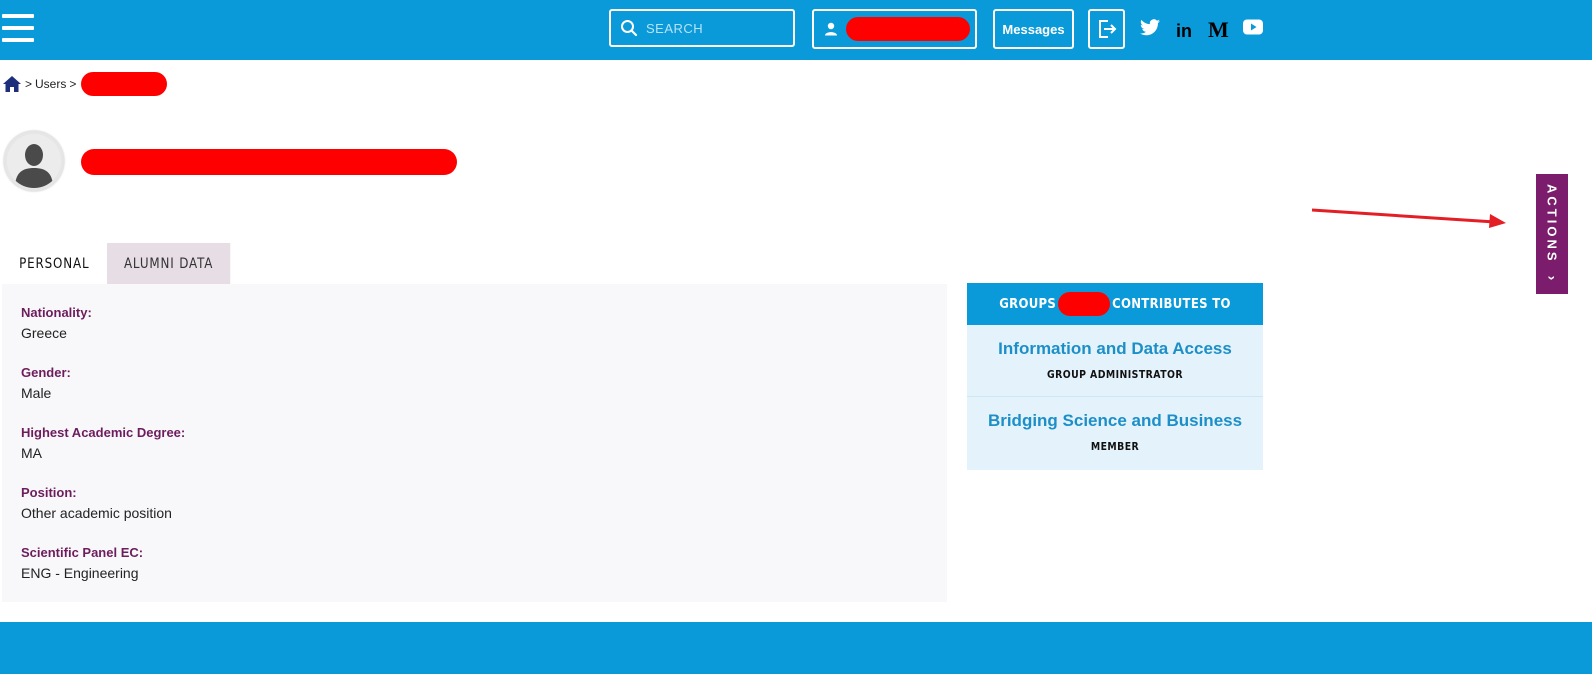  I want to click on group-role: MEMBER, so click(1115, 446).